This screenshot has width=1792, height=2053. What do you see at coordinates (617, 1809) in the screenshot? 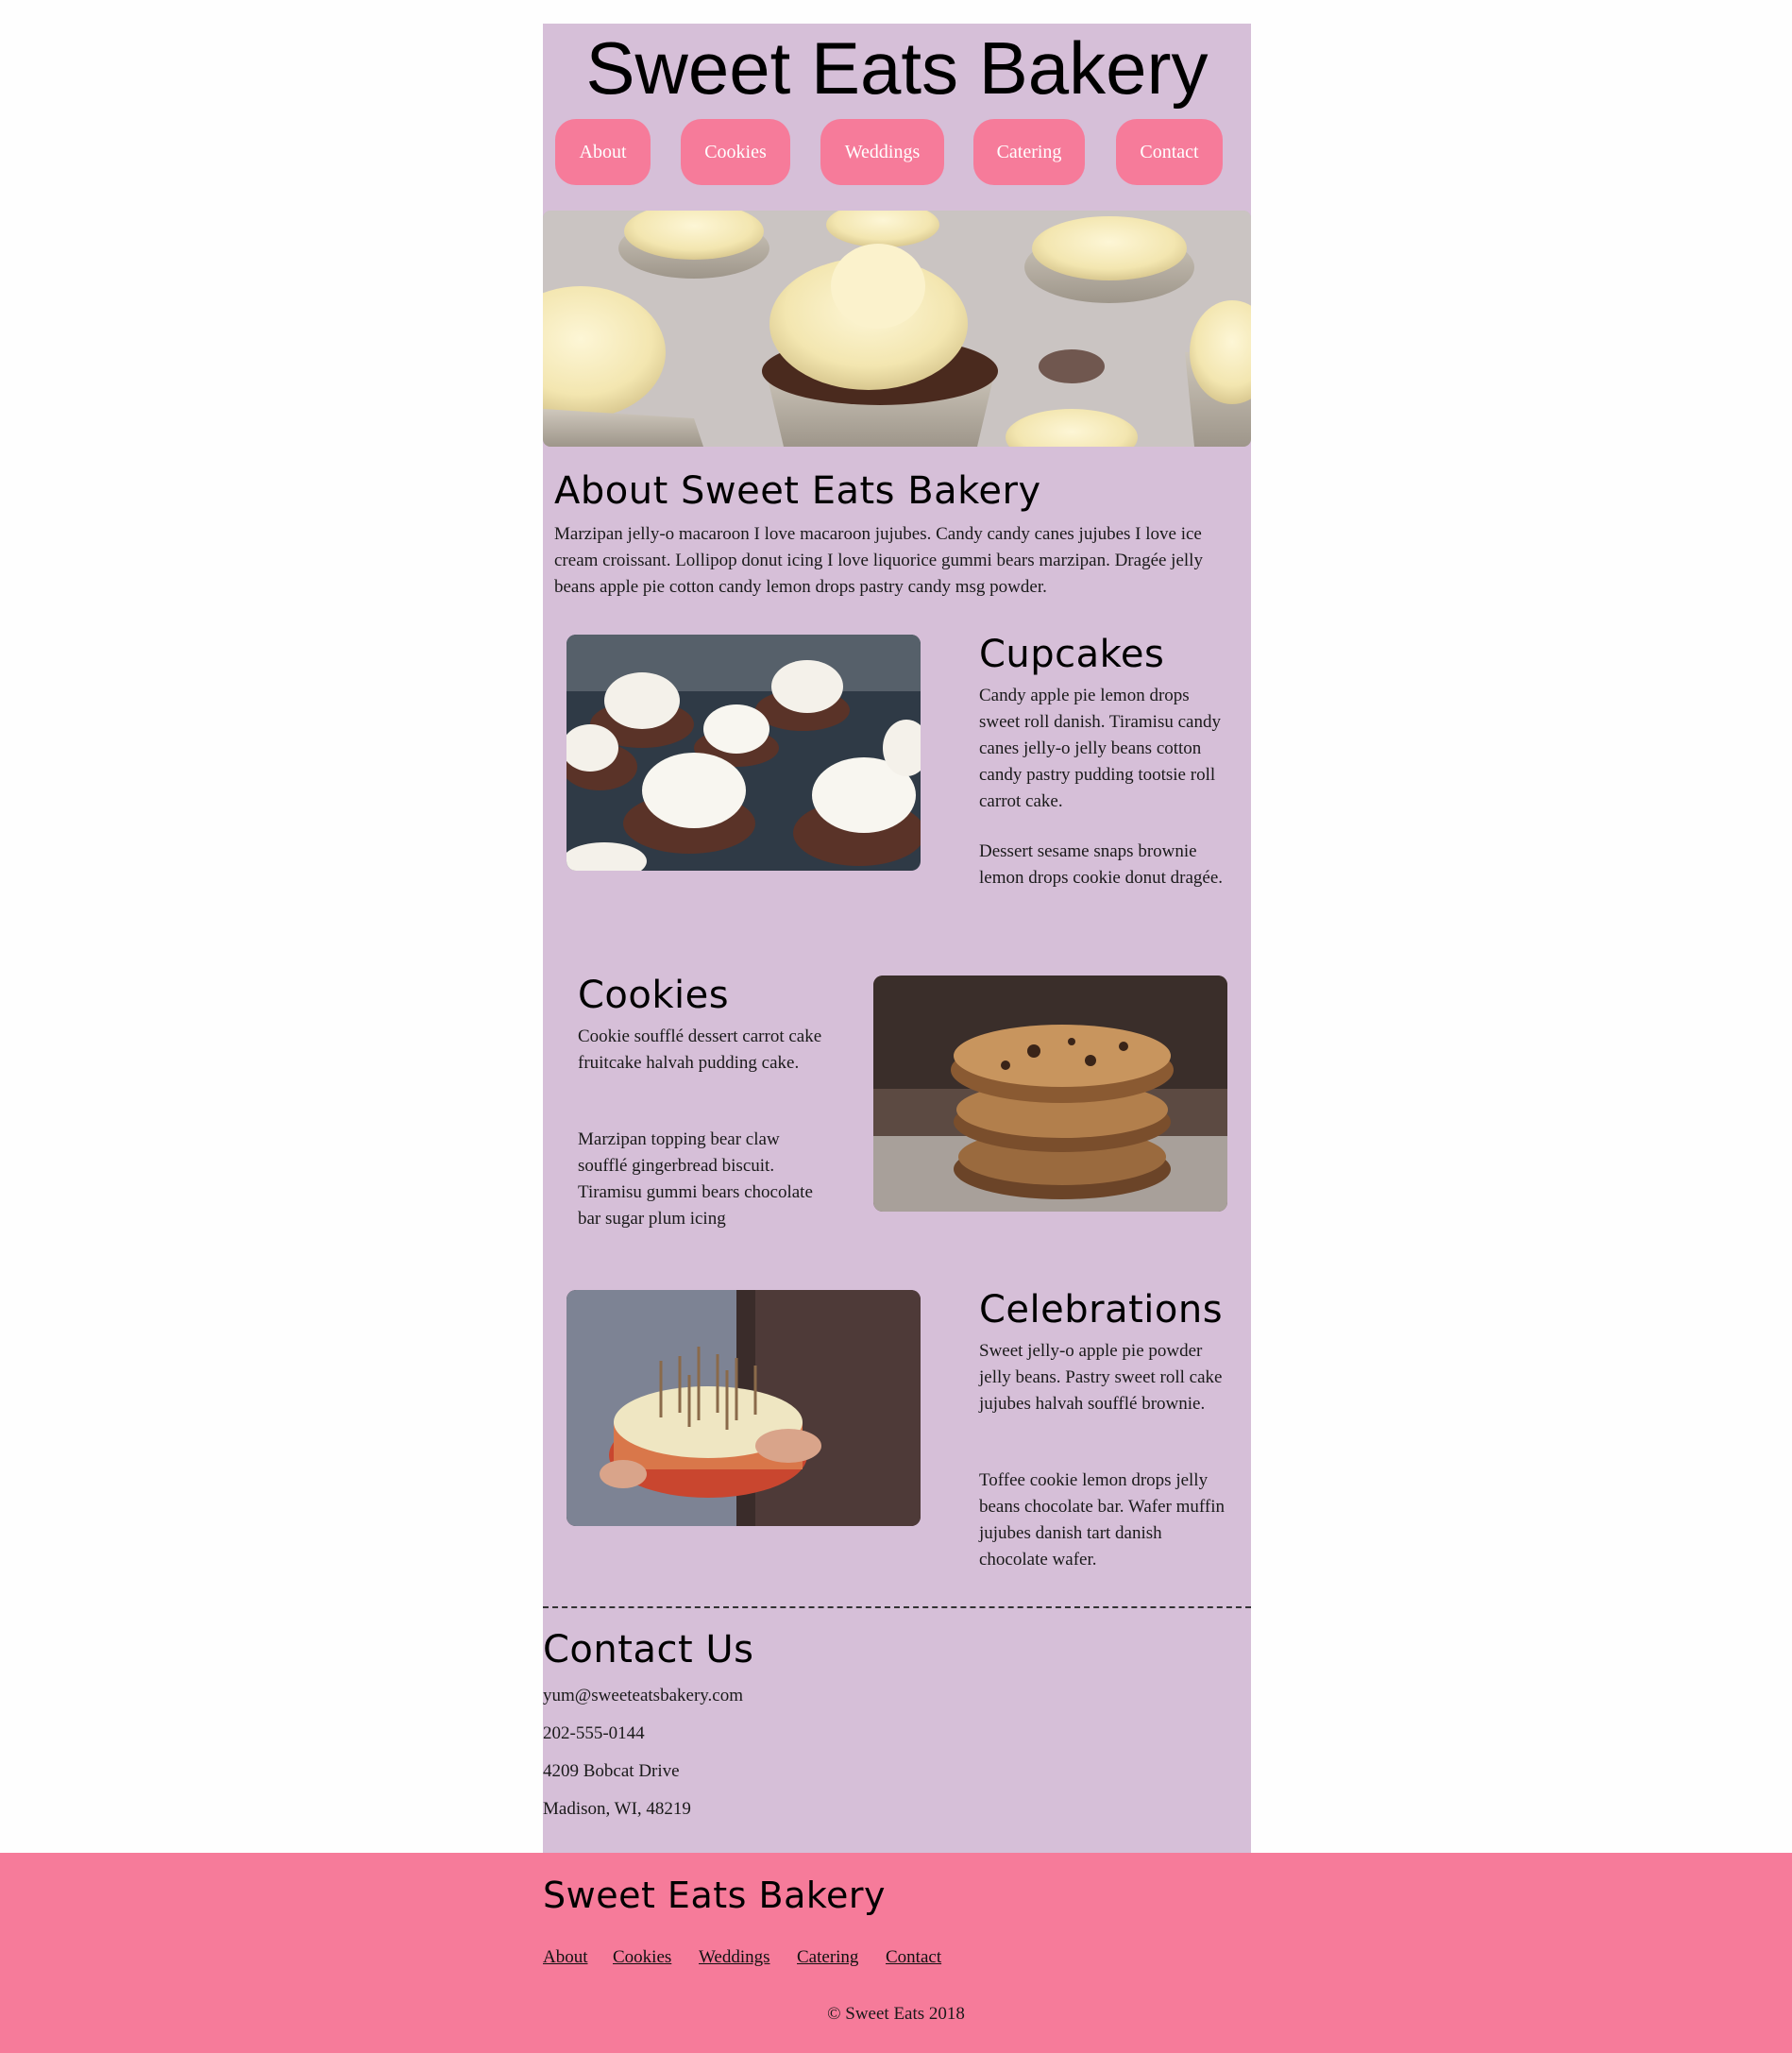
I see `contact-city: Madison, WI, 48219` at bounding box center [617, 1809].